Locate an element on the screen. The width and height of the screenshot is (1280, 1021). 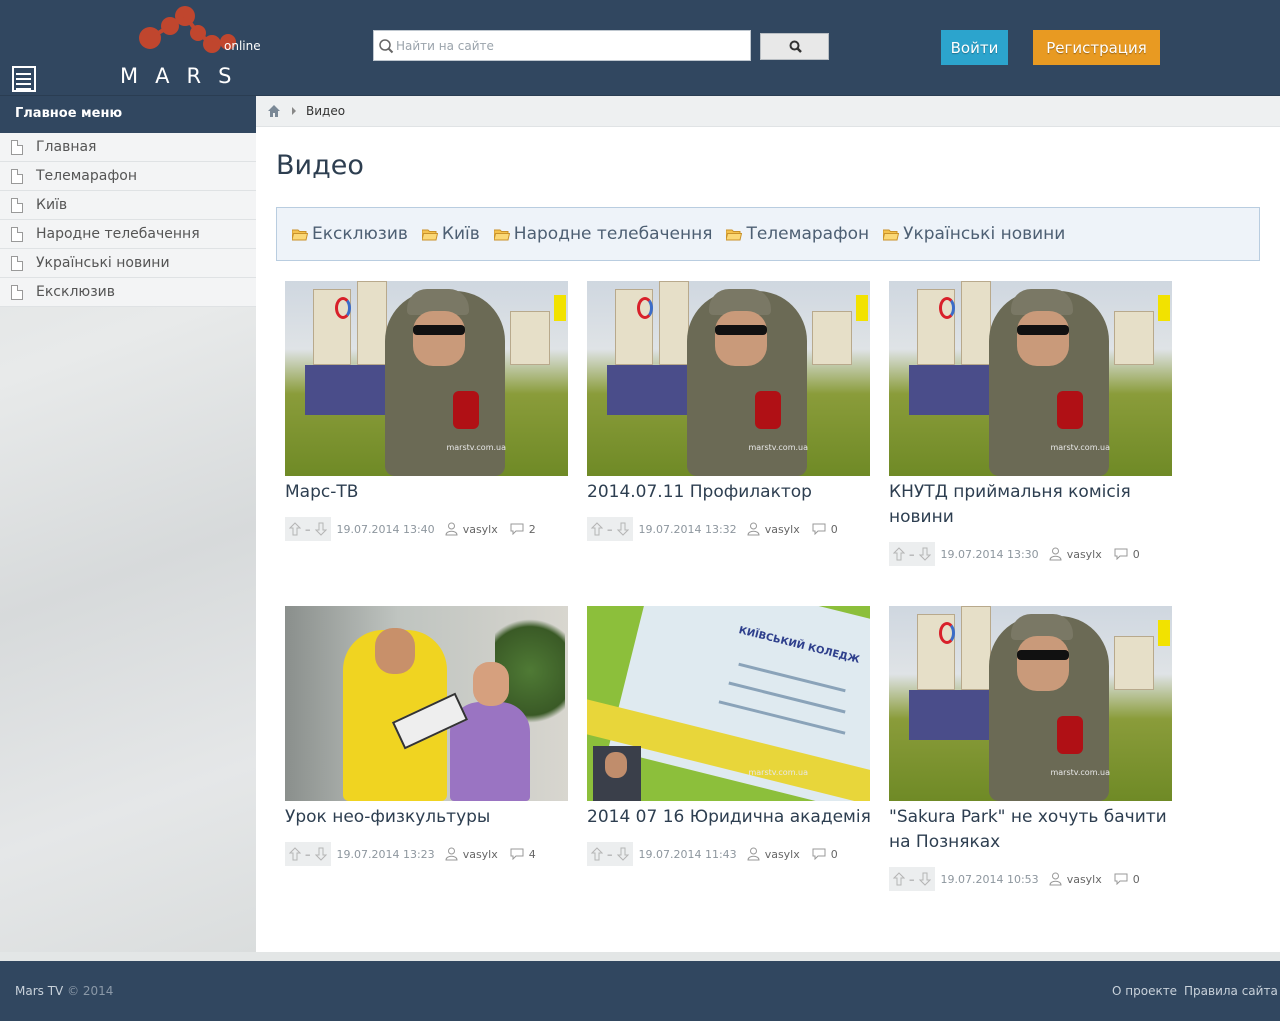
video-meta: – 19.07.2014 13:23 vasylx 4 is located at coordinates (435, 854).